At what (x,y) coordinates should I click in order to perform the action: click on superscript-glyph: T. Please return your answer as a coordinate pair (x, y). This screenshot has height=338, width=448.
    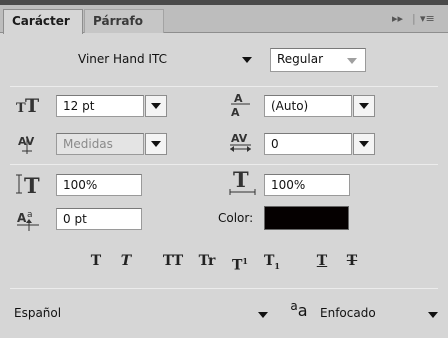
    Looking at the image, I should click on (237, 265).